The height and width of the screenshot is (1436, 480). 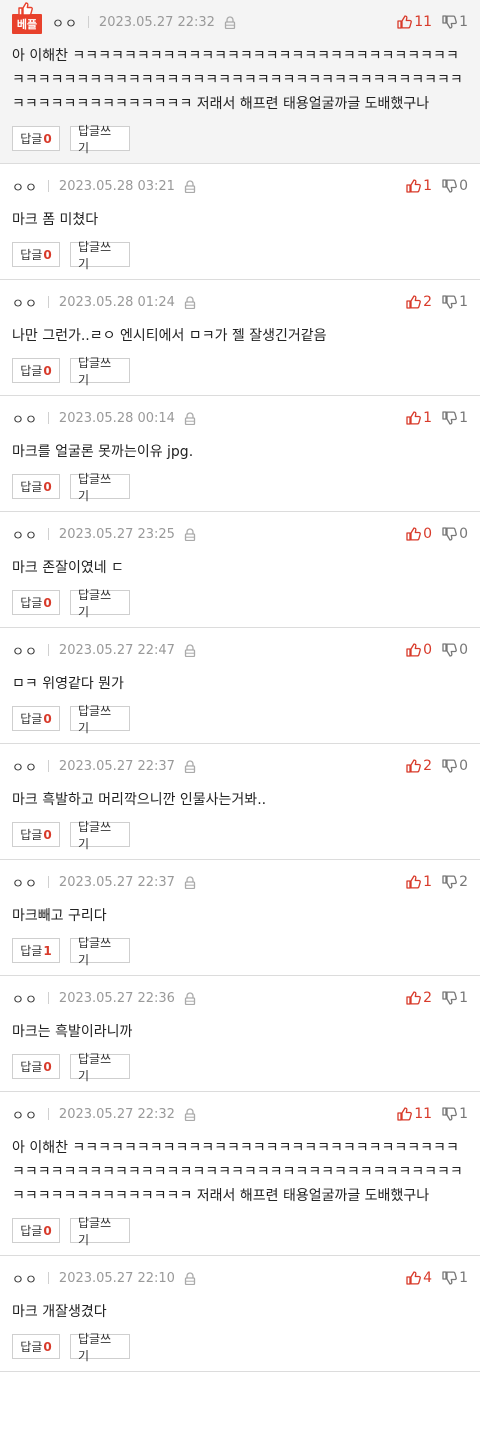 I want to click on comment-date: 2023.05.27 23:25, so click(x=116, y=534).